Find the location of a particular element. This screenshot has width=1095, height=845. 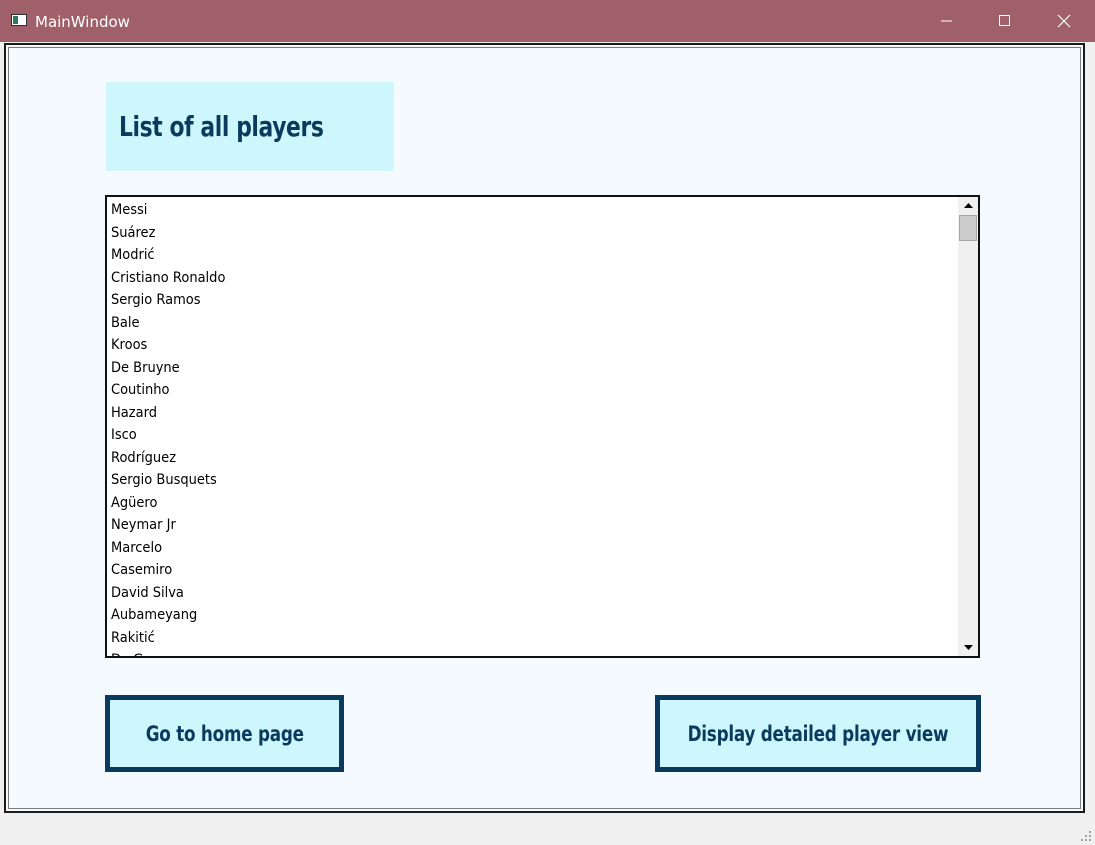

close-icon is located at coordinates (1064, 21).